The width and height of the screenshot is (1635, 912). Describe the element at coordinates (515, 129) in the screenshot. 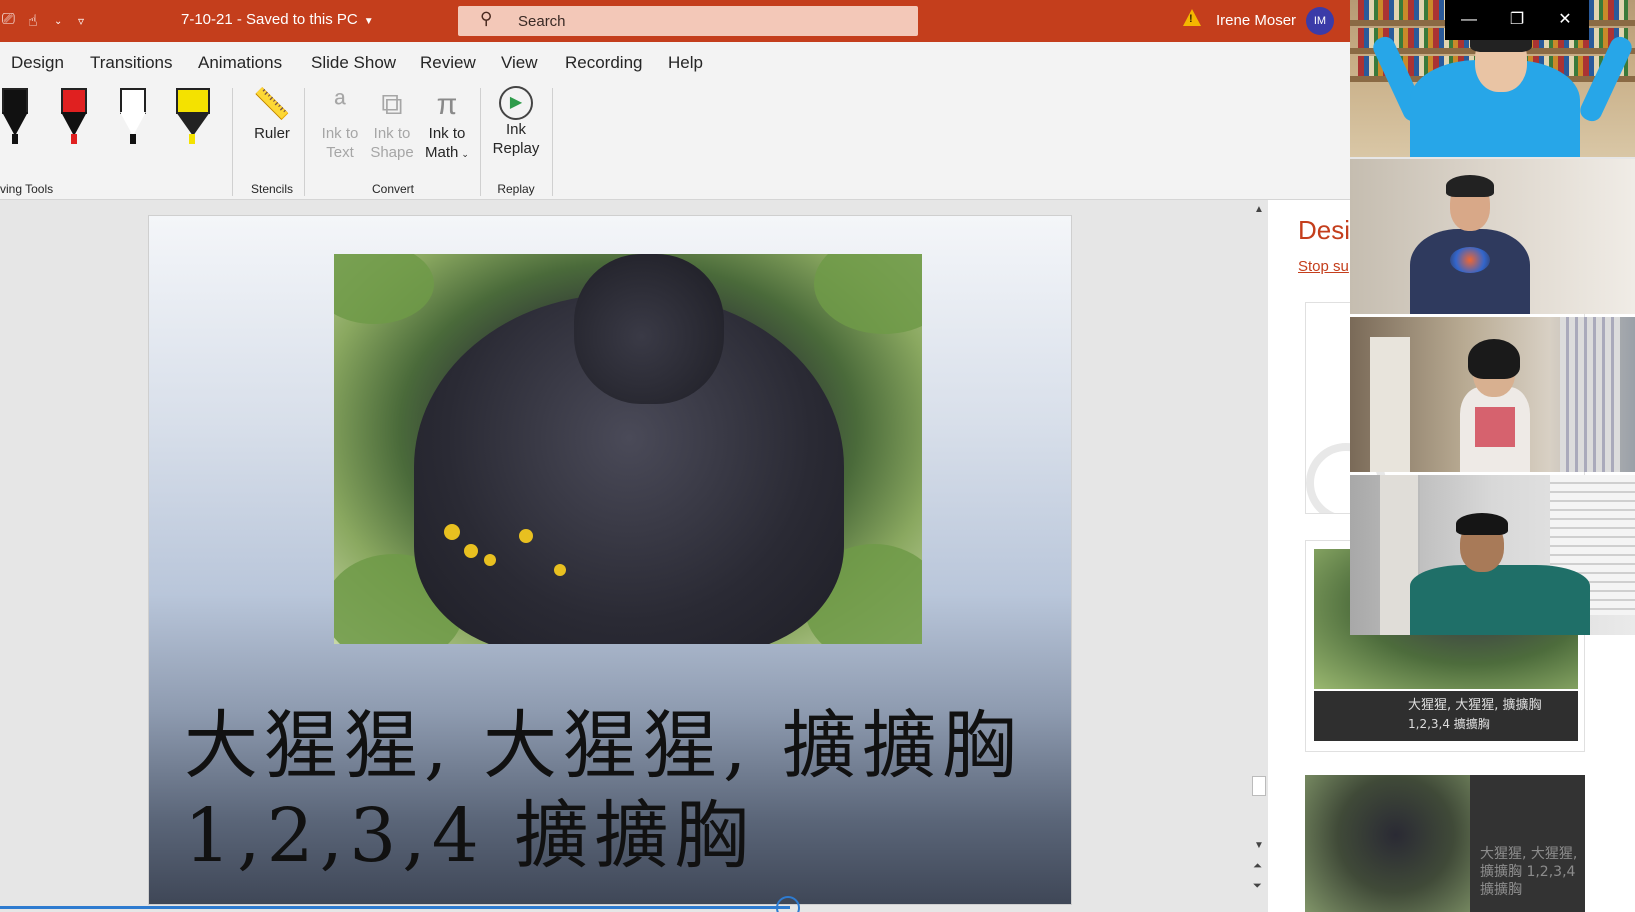

I see `ink-replay-label: Ink` at that location.